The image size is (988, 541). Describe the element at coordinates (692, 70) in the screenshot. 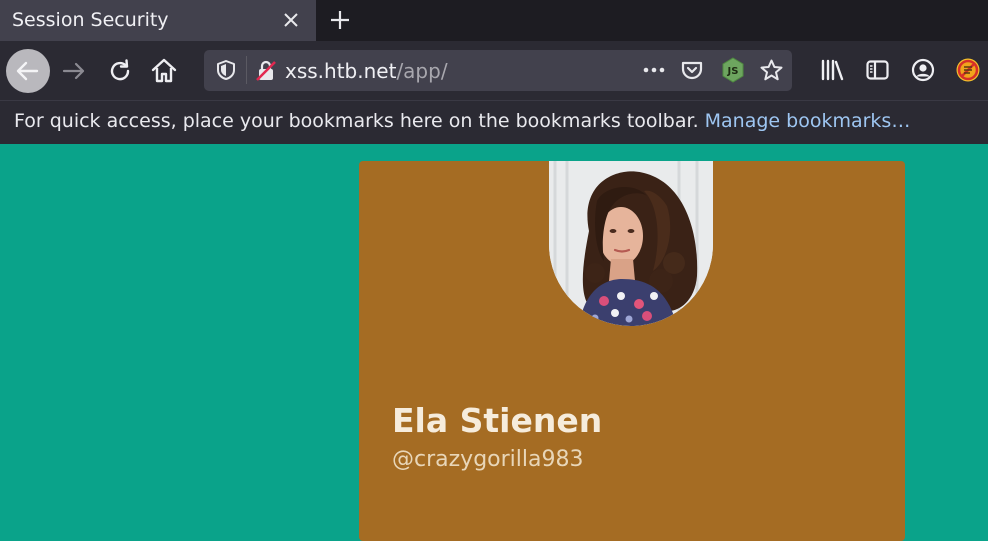

I see `pocket-icon` at that location.